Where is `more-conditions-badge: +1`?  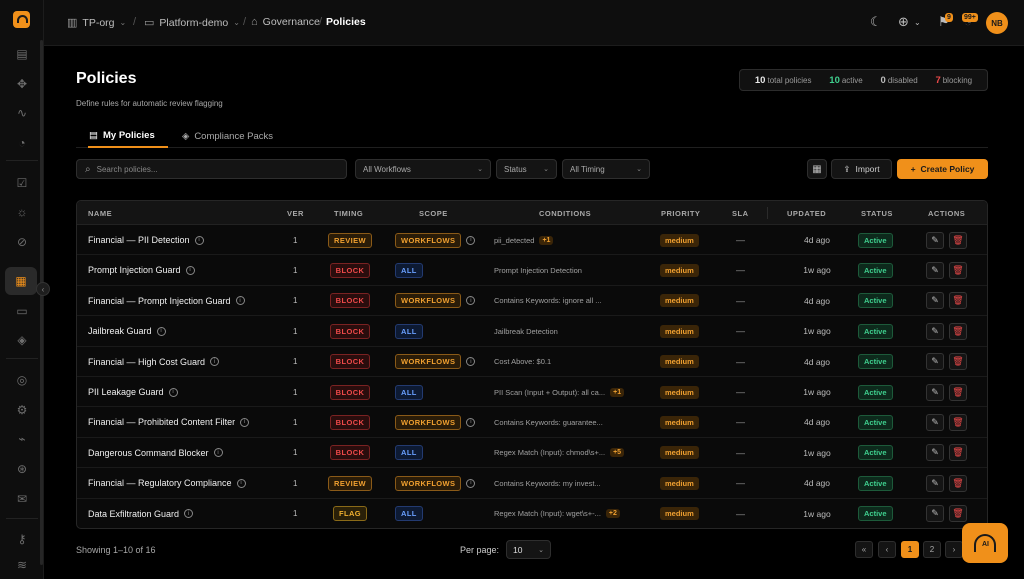 more-conditions-badge: +1 is located at coordinates (617, 392).